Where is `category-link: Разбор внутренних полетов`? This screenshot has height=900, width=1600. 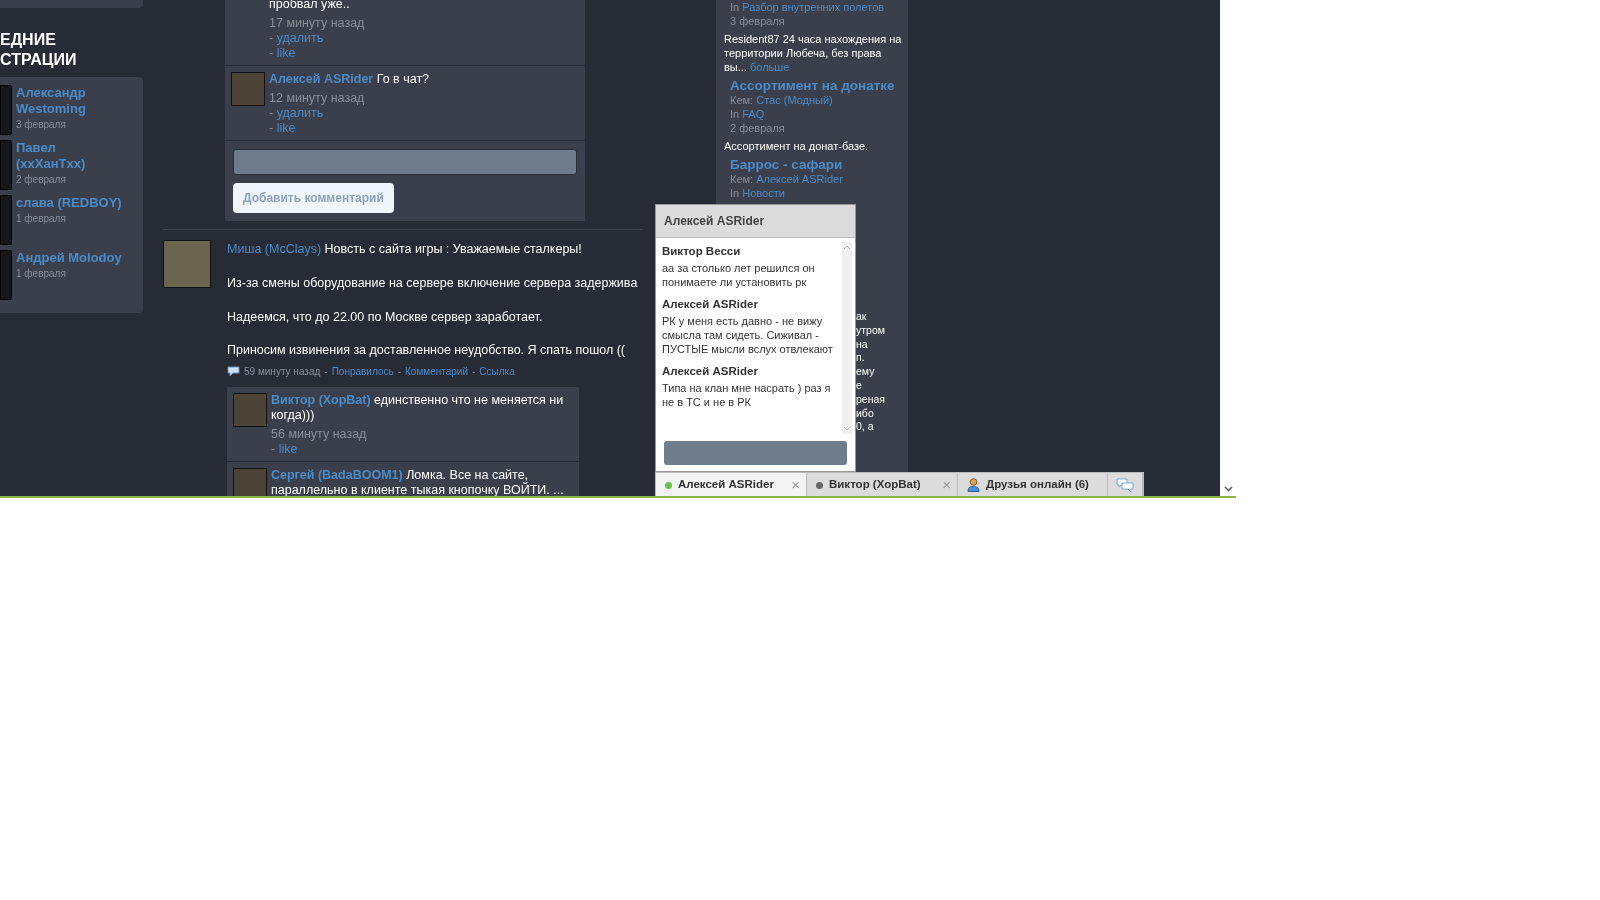 category-link: Разбор внутренних полетов is located at coordinates (813, 7).